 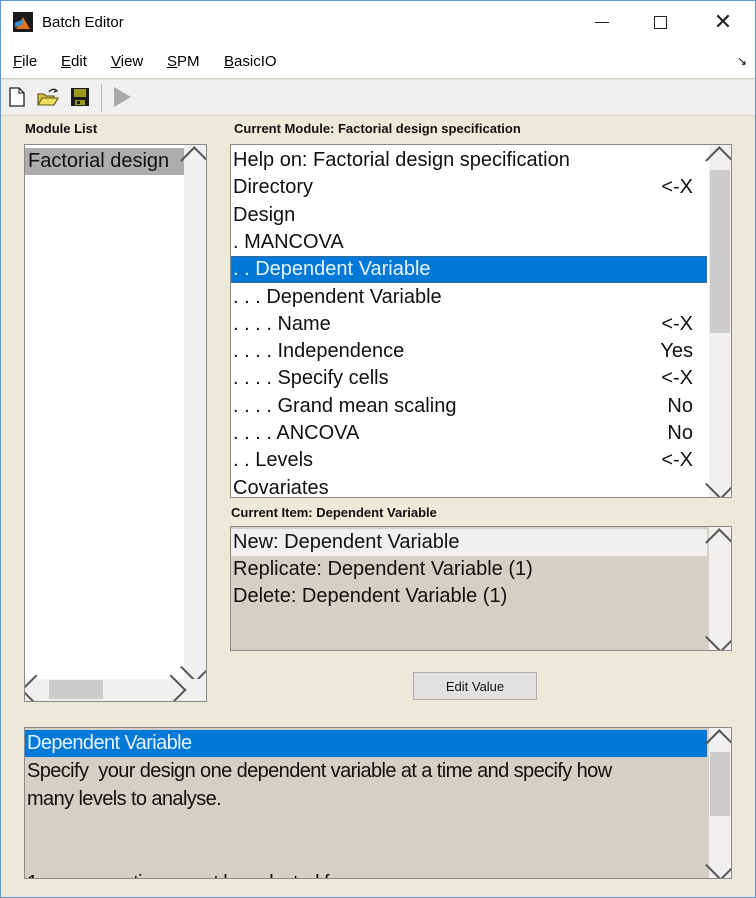 I want to click on minimize-button, so click(x=602, y=22).